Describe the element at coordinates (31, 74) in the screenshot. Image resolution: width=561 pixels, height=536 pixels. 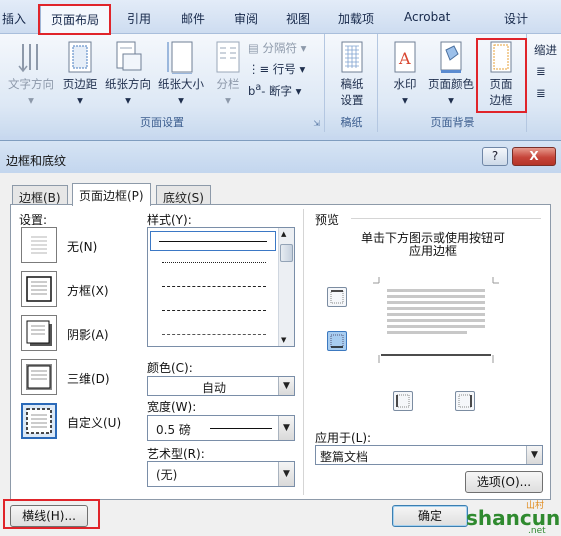
I see `text-direction-button: 文字方向 ▾` at that location.